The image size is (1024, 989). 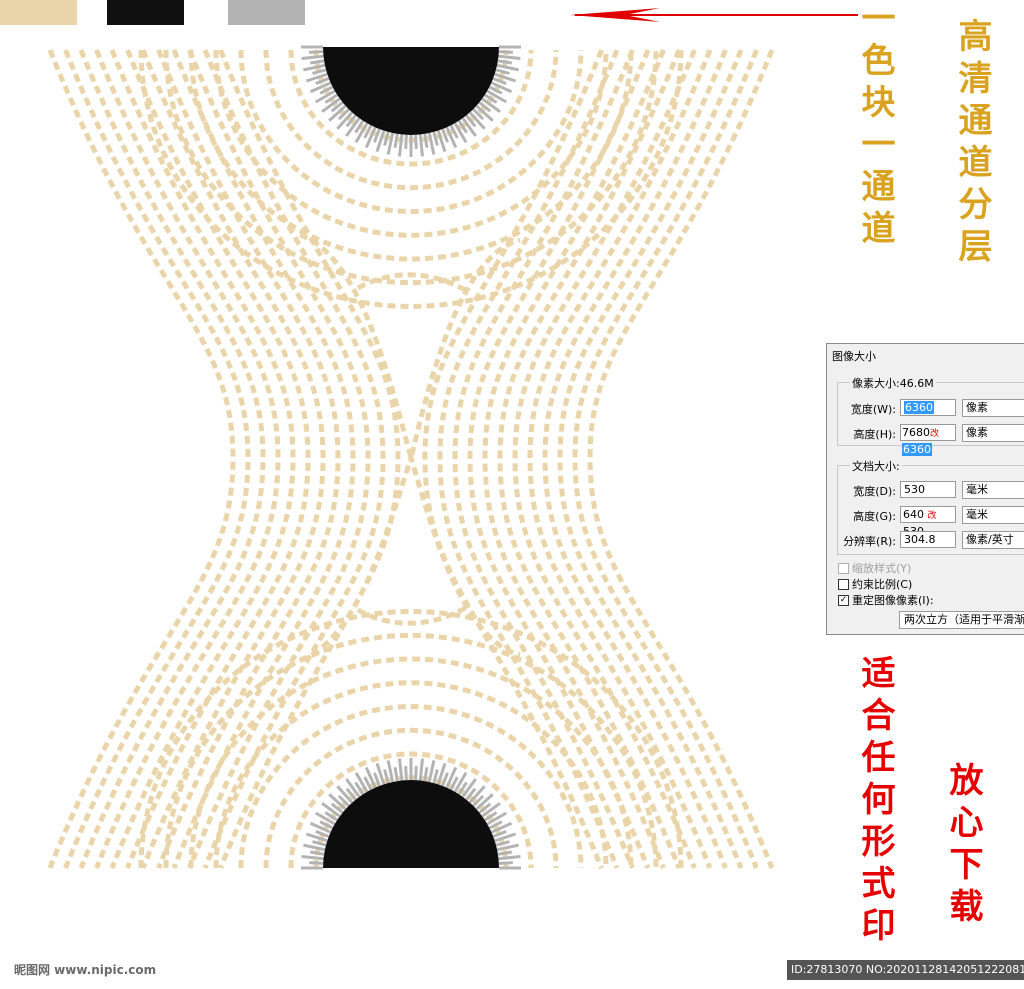 What do you see at coordinates (875, 126) in the screenshot?
I see `annotation-one-block-one-channel: 一色块一通道` at bounding box center [875, 126].